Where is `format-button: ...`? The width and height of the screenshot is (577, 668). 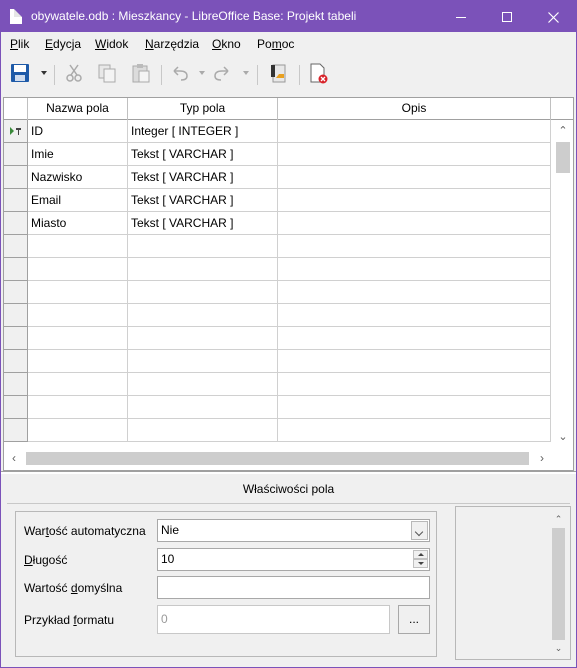 format-button: ... is located at coordinates (414, 619).